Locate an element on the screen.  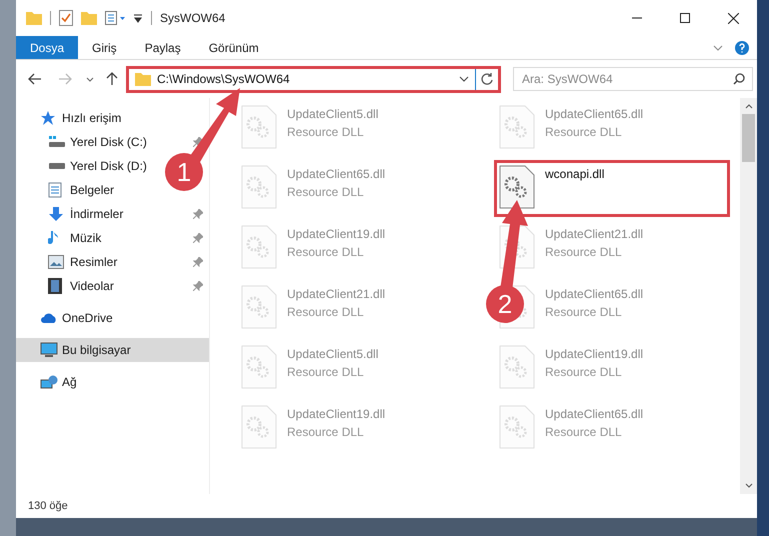
search-field: Ara: SysWOW64 is located at coordinates (633, 79).